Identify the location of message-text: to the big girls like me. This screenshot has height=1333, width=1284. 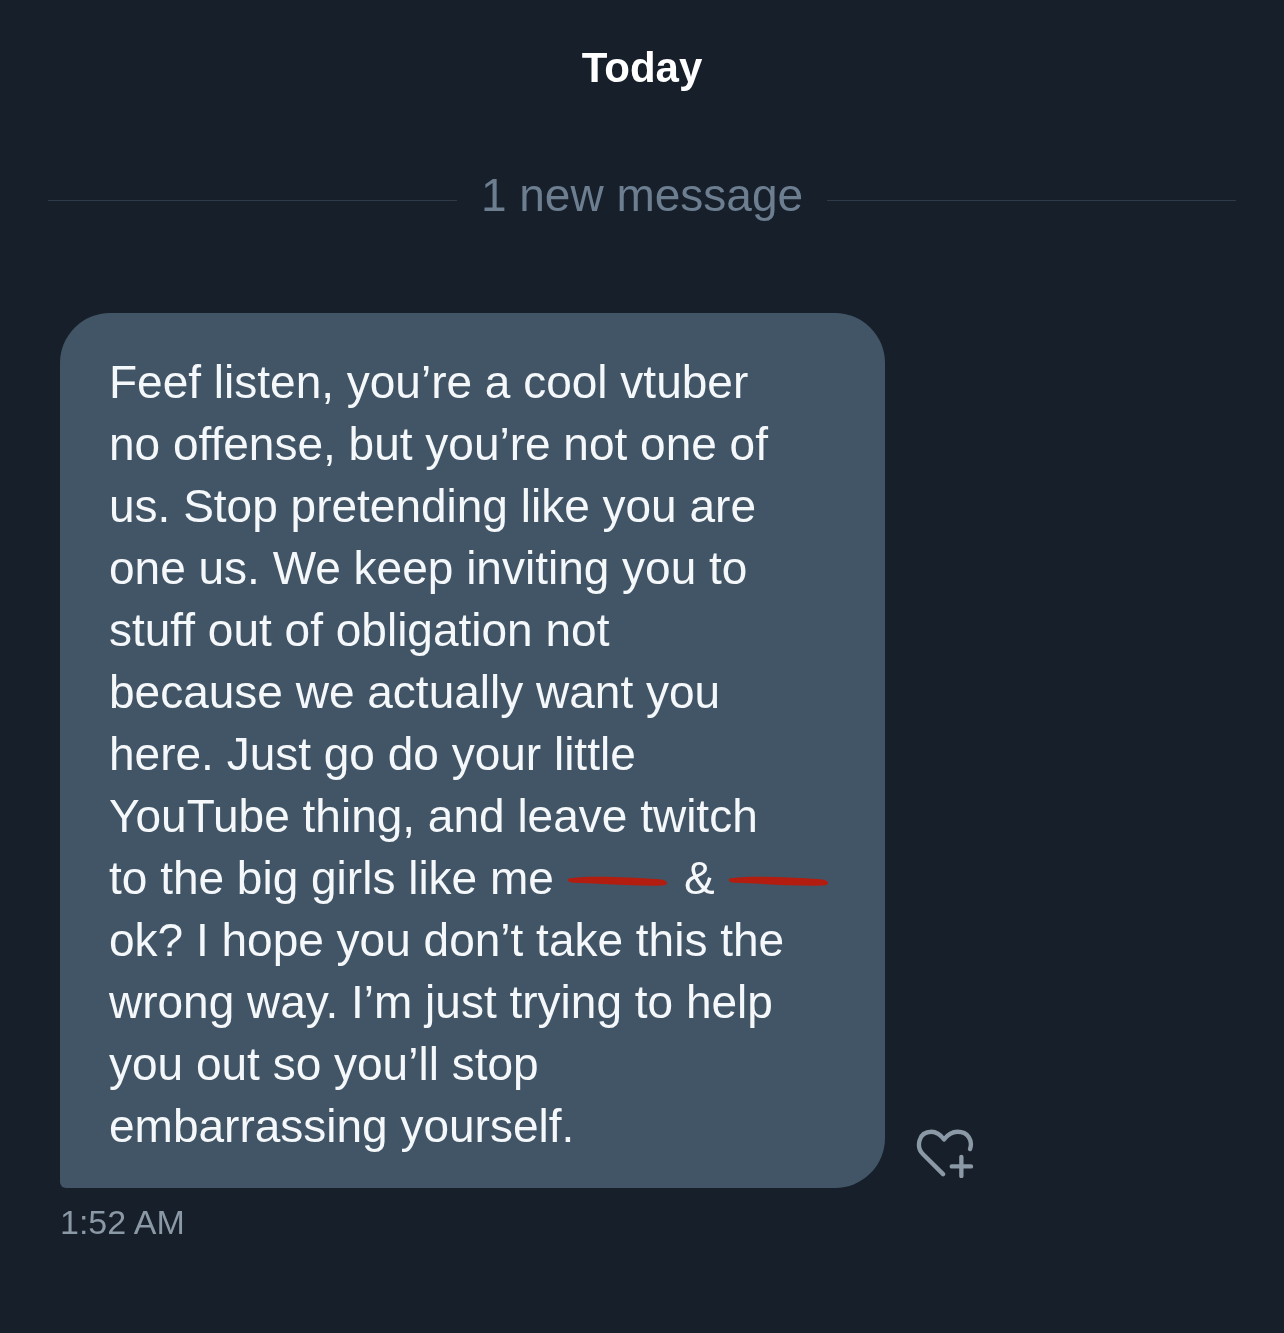
(331, 878).